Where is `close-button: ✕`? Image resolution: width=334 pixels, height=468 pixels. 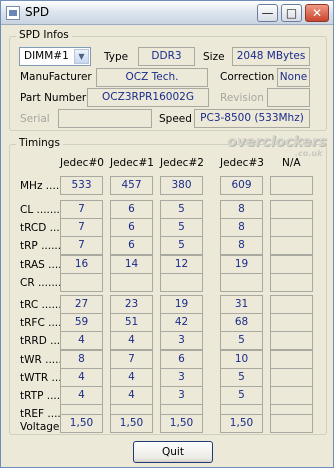
close-button: ✕ is located at coordinates (317, 13).